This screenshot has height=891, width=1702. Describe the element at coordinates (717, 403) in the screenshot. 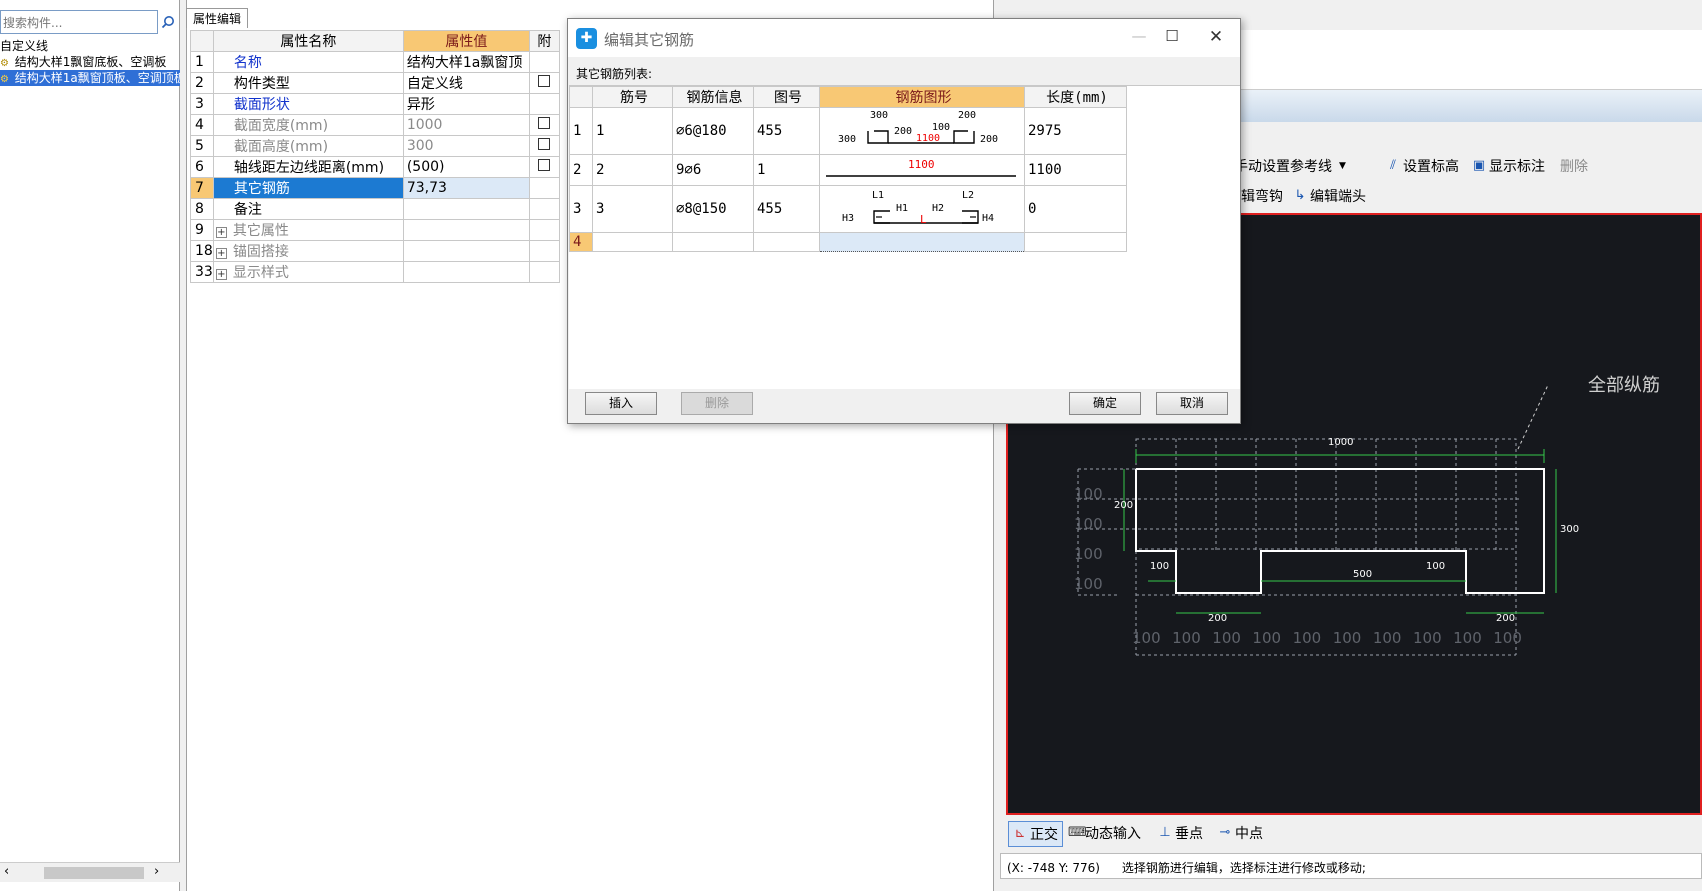

I see `delete-row-button: 删除` at that location.